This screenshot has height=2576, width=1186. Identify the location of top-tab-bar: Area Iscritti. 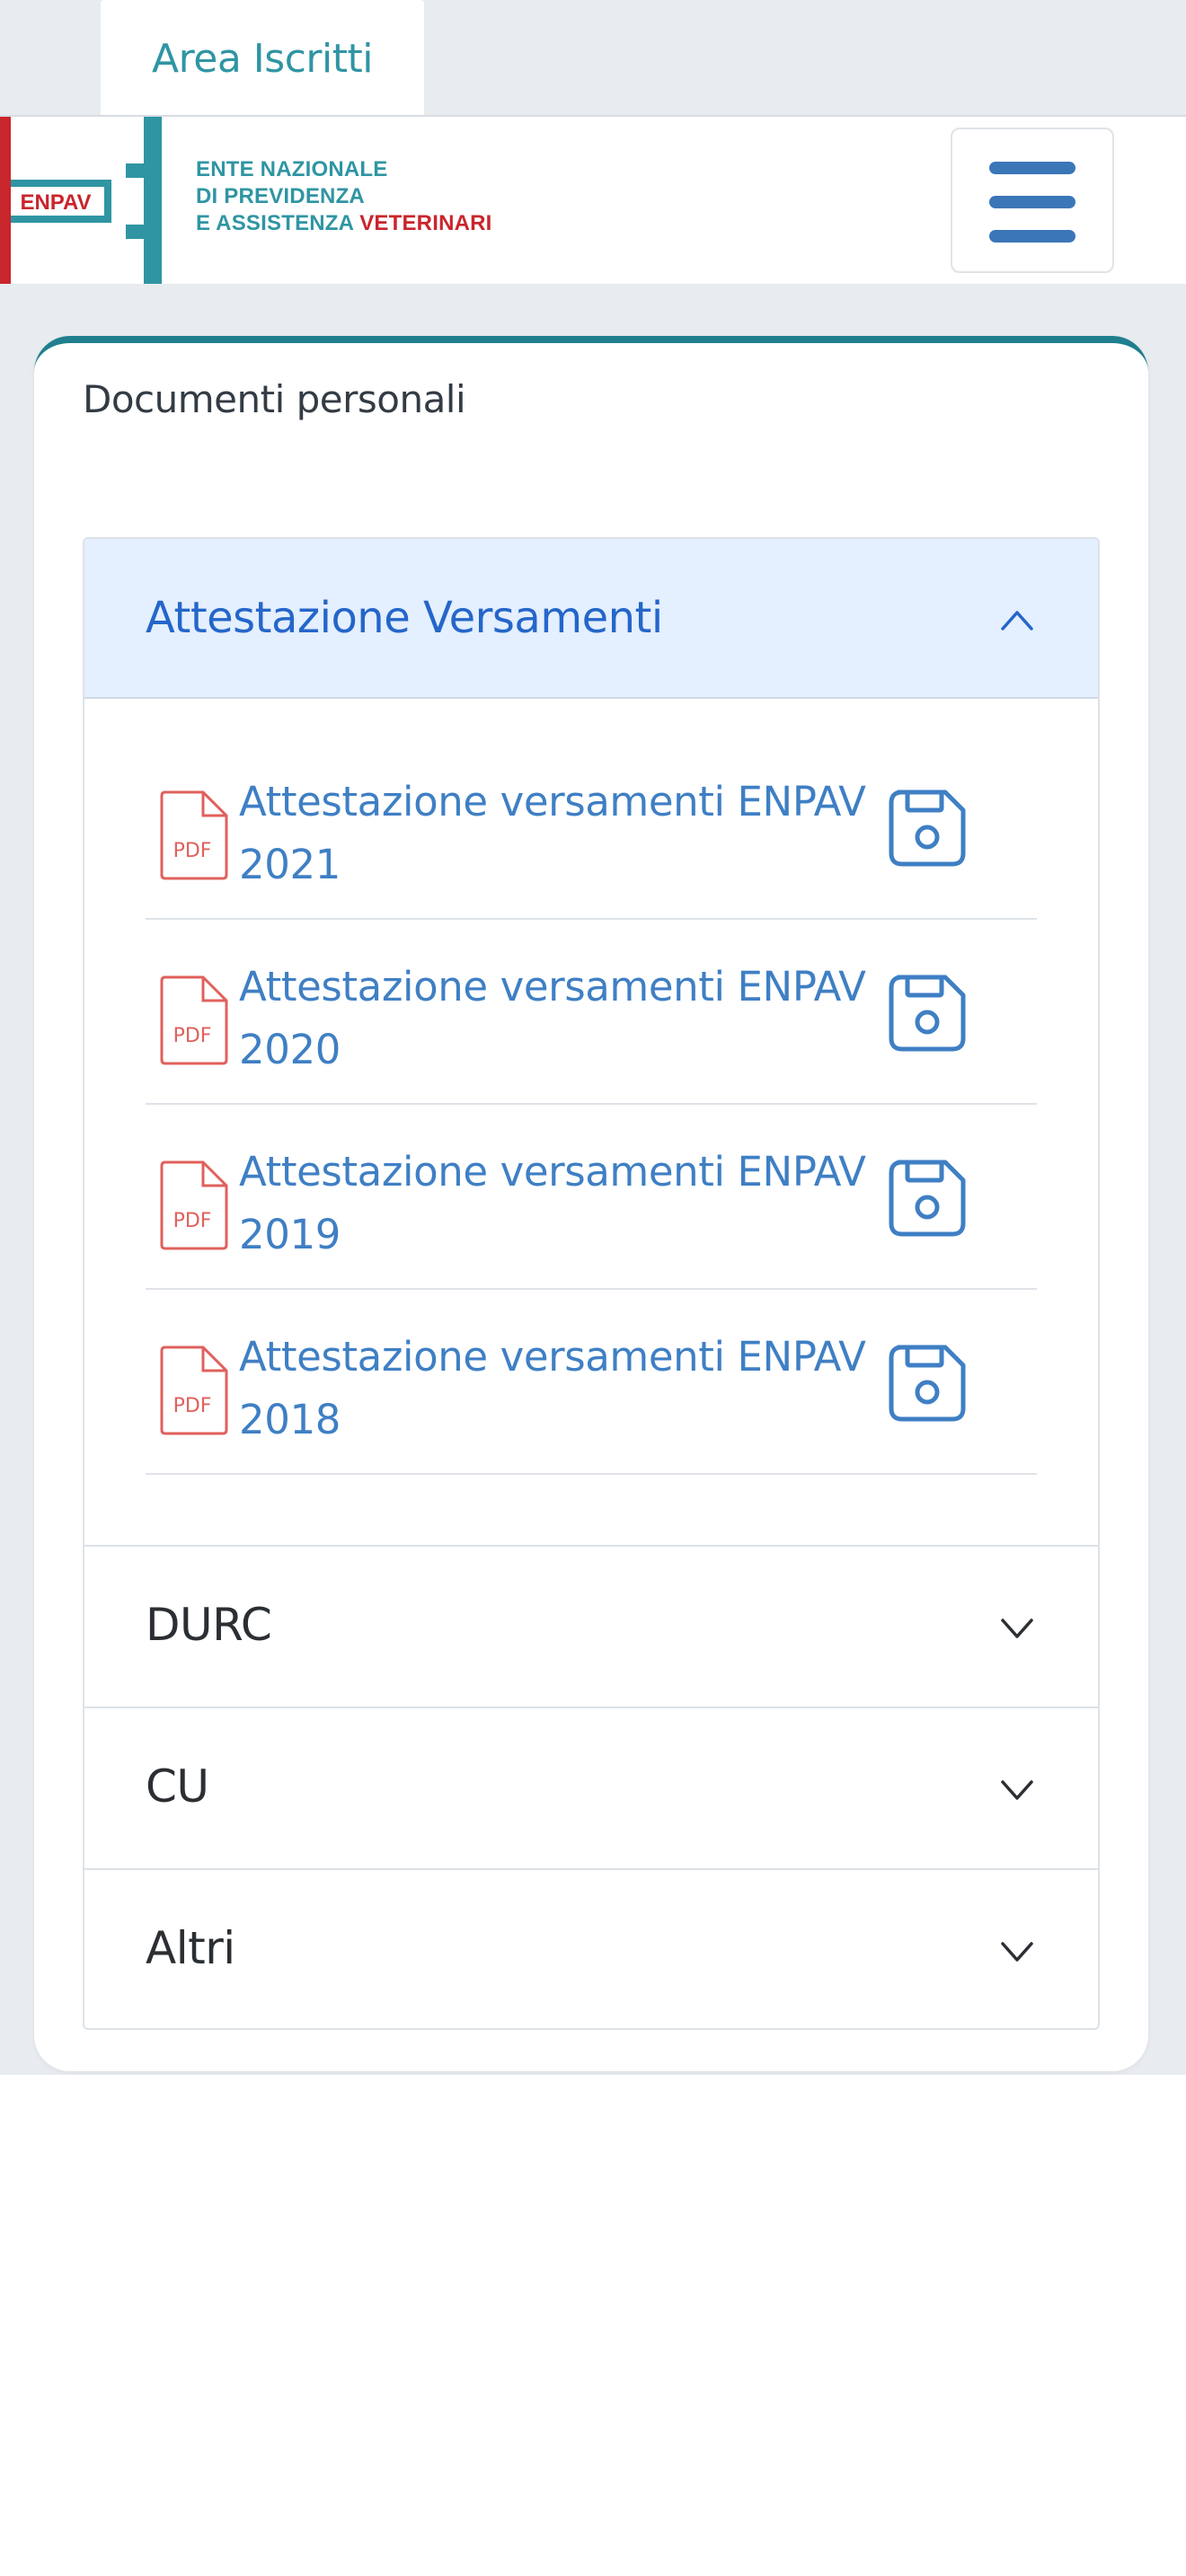
(593, 58).